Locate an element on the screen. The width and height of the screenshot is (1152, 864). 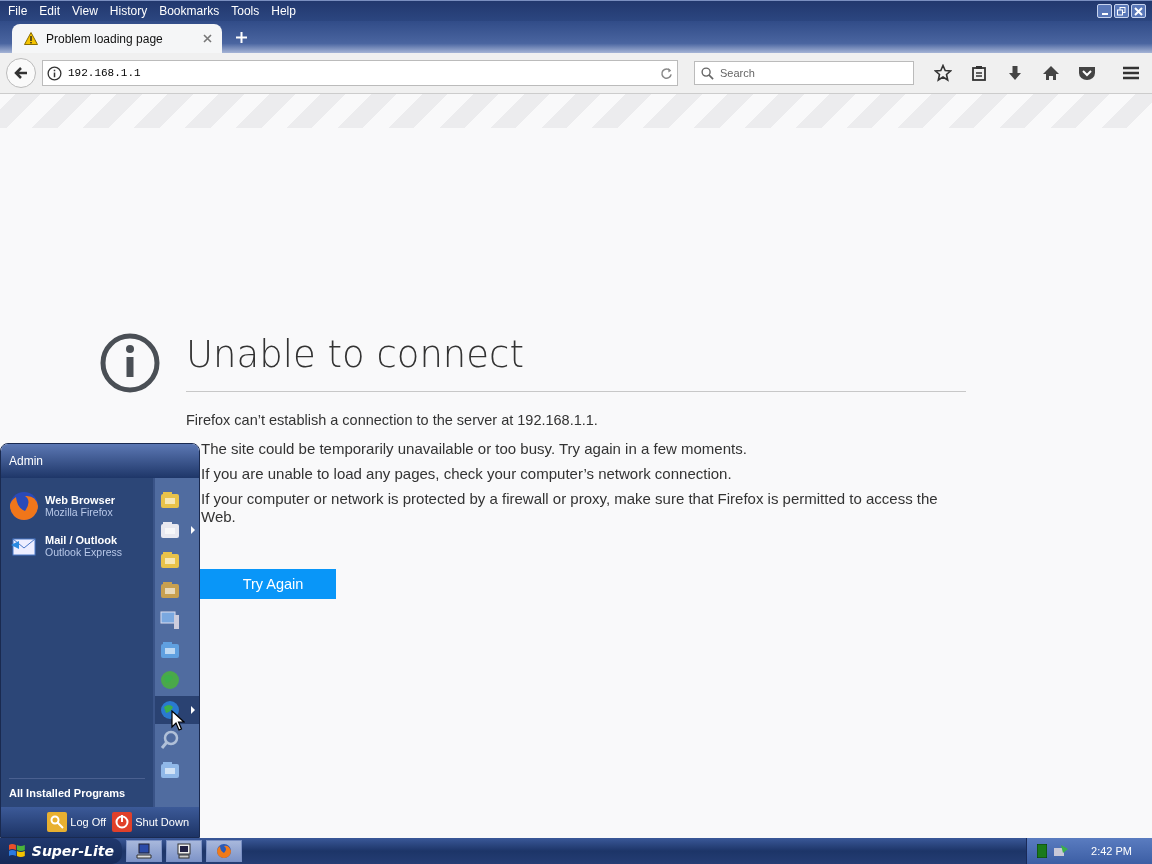
place-item is located at coordinates (177, 710).